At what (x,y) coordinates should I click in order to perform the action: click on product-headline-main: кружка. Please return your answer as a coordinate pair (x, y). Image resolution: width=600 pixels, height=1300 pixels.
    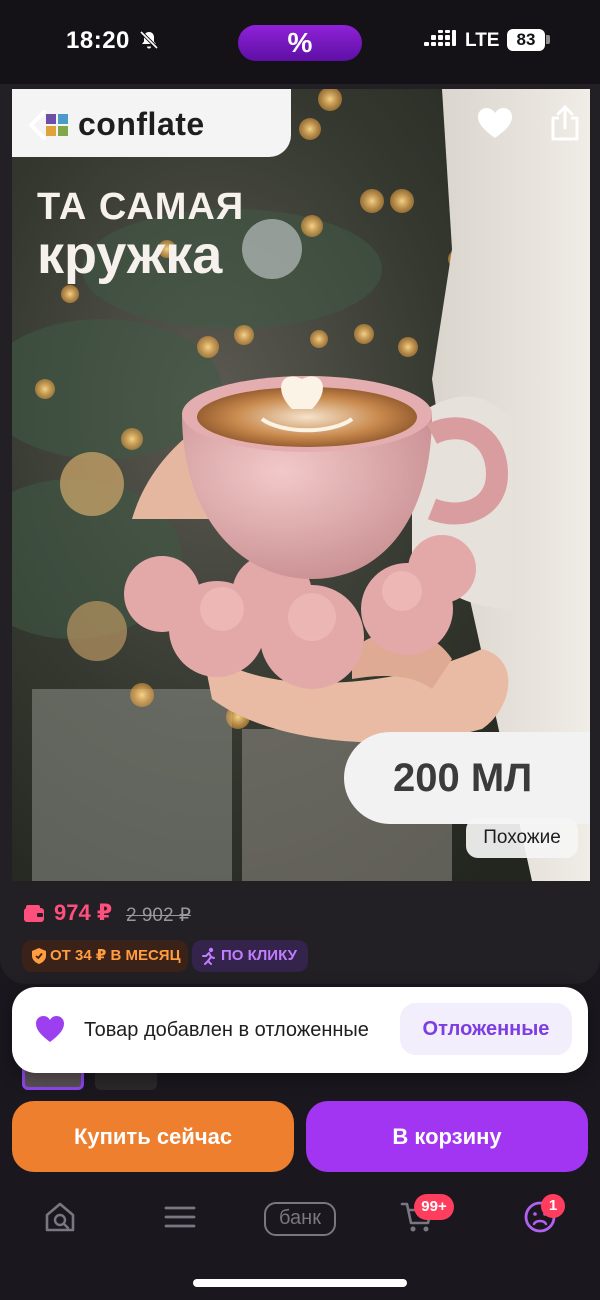
    Looking at the image, I should click on (130, 255).